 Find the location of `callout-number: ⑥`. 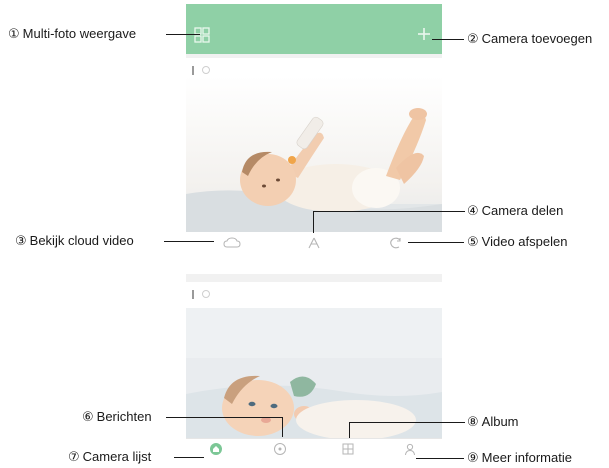

callout-number: ⑥ is located at coordinates (88, 416).